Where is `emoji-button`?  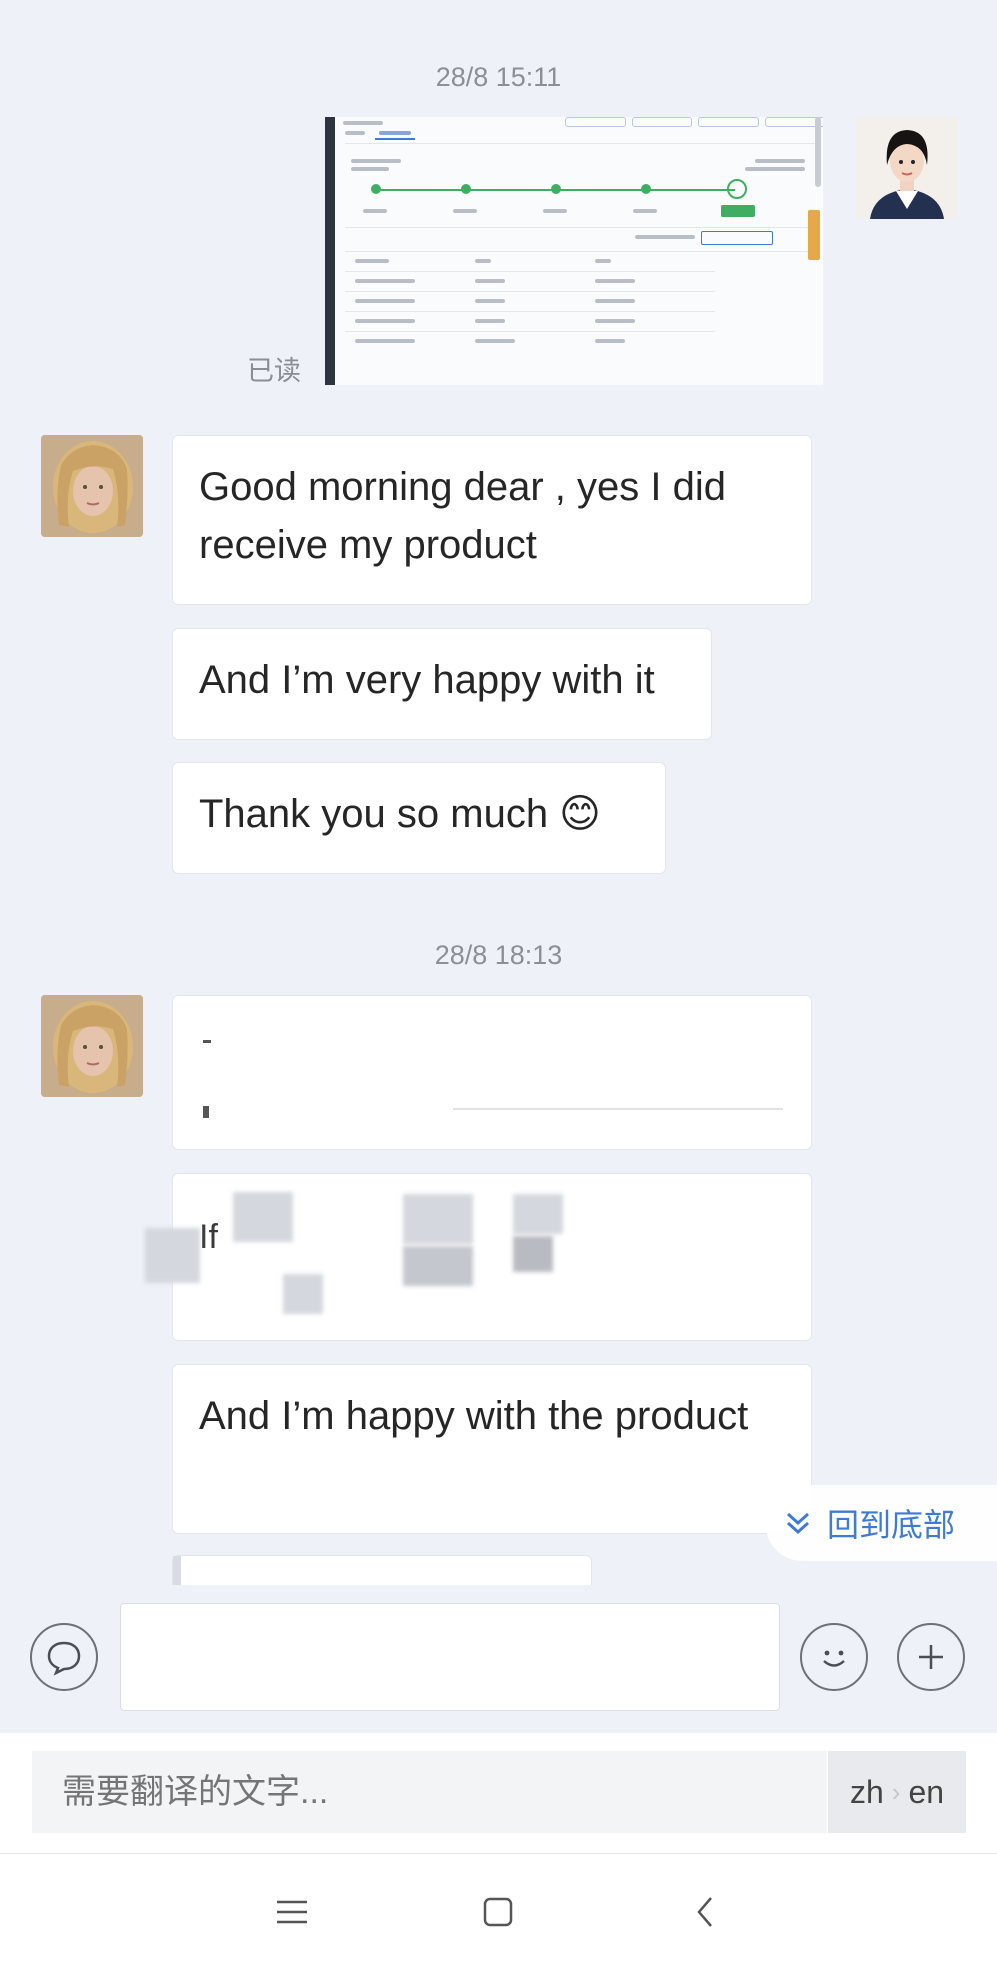
emoji-button is located at coordinates (834, 1657).